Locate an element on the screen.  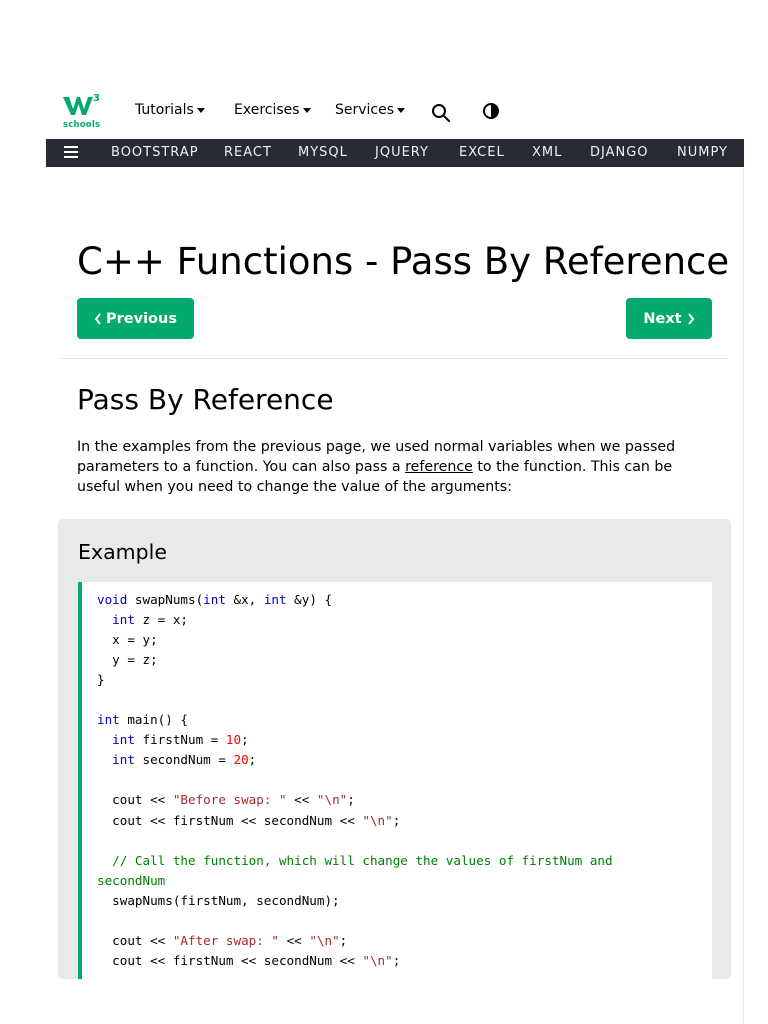
code-token: y = z; is located at coordinates (127, 660).